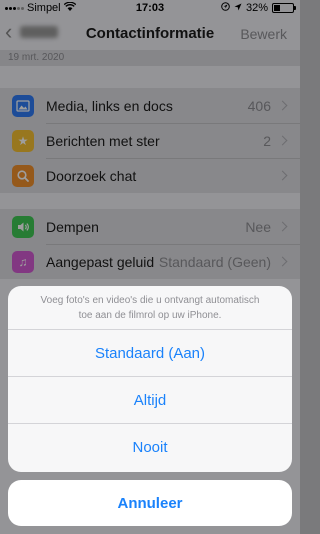  What do you see at coordinates (150, 503) in the screenshot?
I see `cancel-button: Annuleer` at bounding box center [150, 503].